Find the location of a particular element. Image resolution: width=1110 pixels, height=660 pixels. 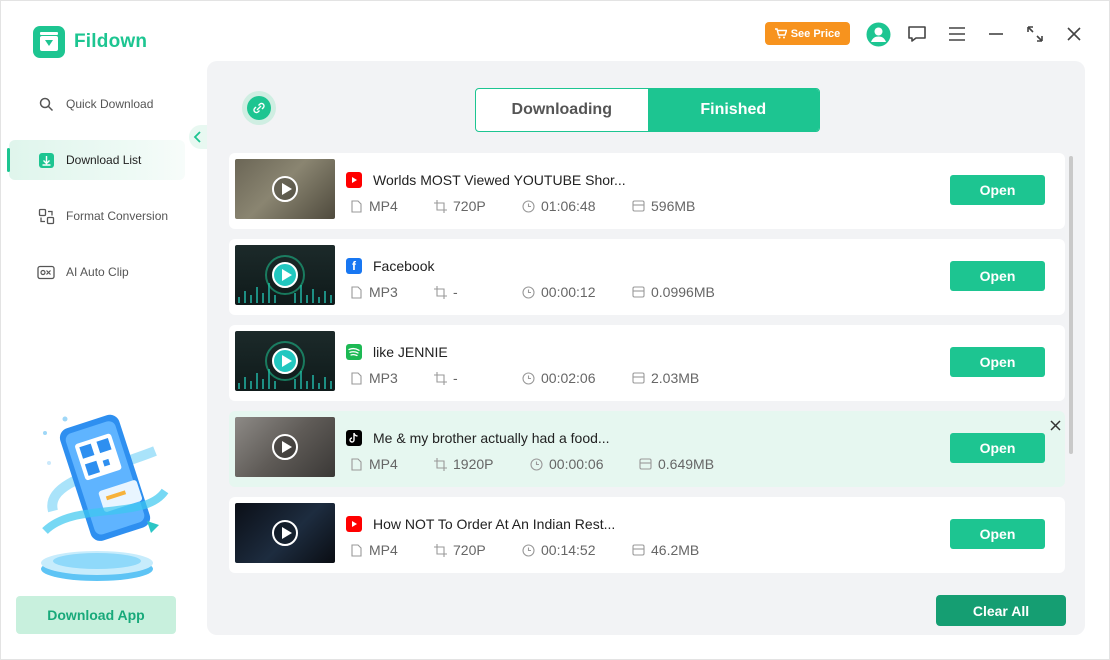

expand-button is located at coordinates (1035, 34).